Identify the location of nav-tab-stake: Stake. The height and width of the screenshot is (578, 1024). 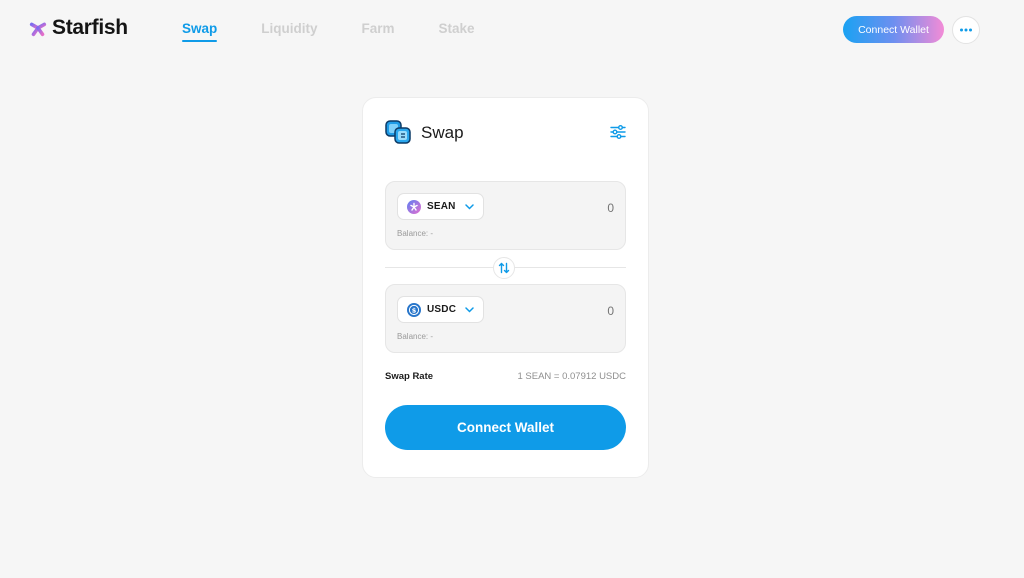
(457, 31).